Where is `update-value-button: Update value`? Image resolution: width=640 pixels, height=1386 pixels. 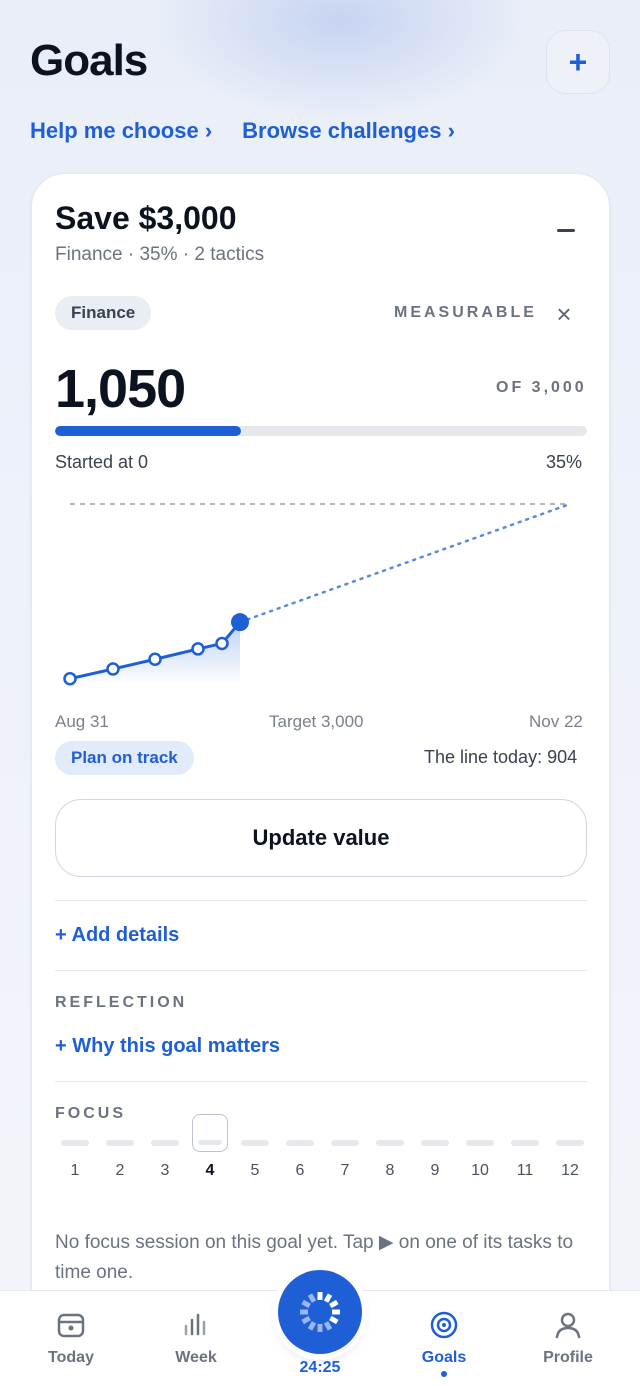 update-value-button: Update value is located at coordinates (321, 838).